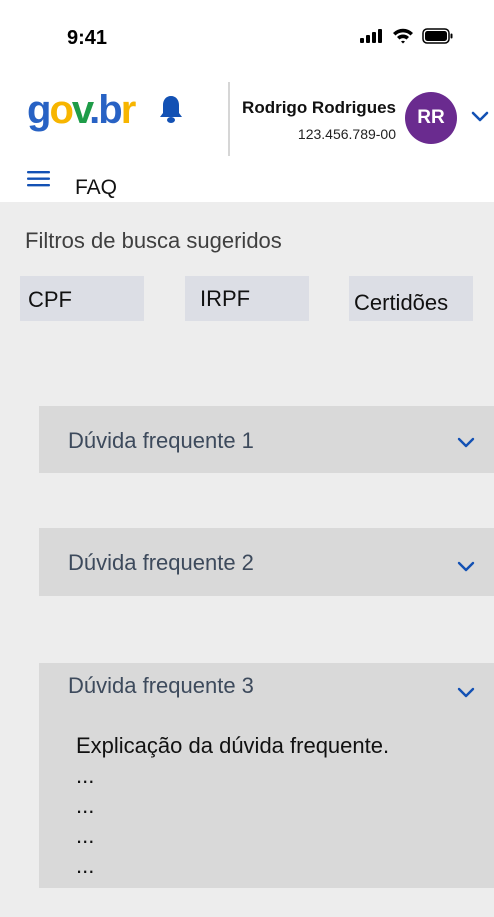  I want to click on user-name: Rodrigo Rodrigues, so click(319, 108).